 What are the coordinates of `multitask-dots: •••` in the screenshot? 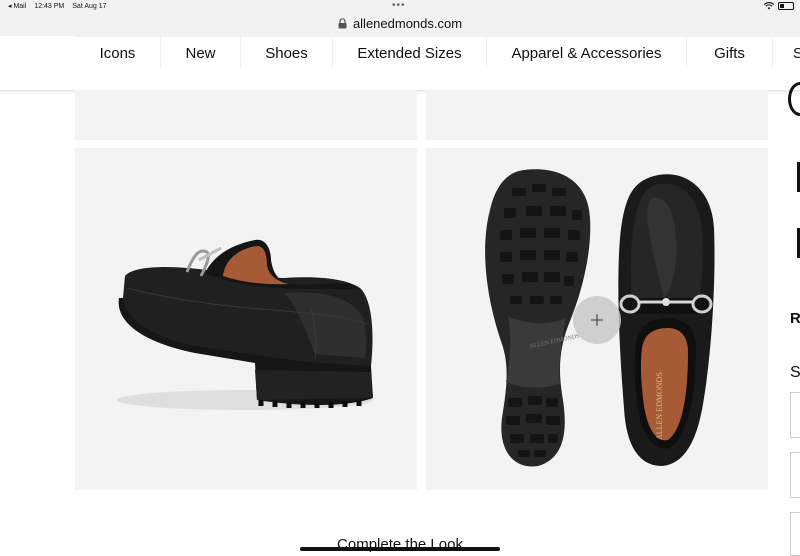 It's located at (399, 5).